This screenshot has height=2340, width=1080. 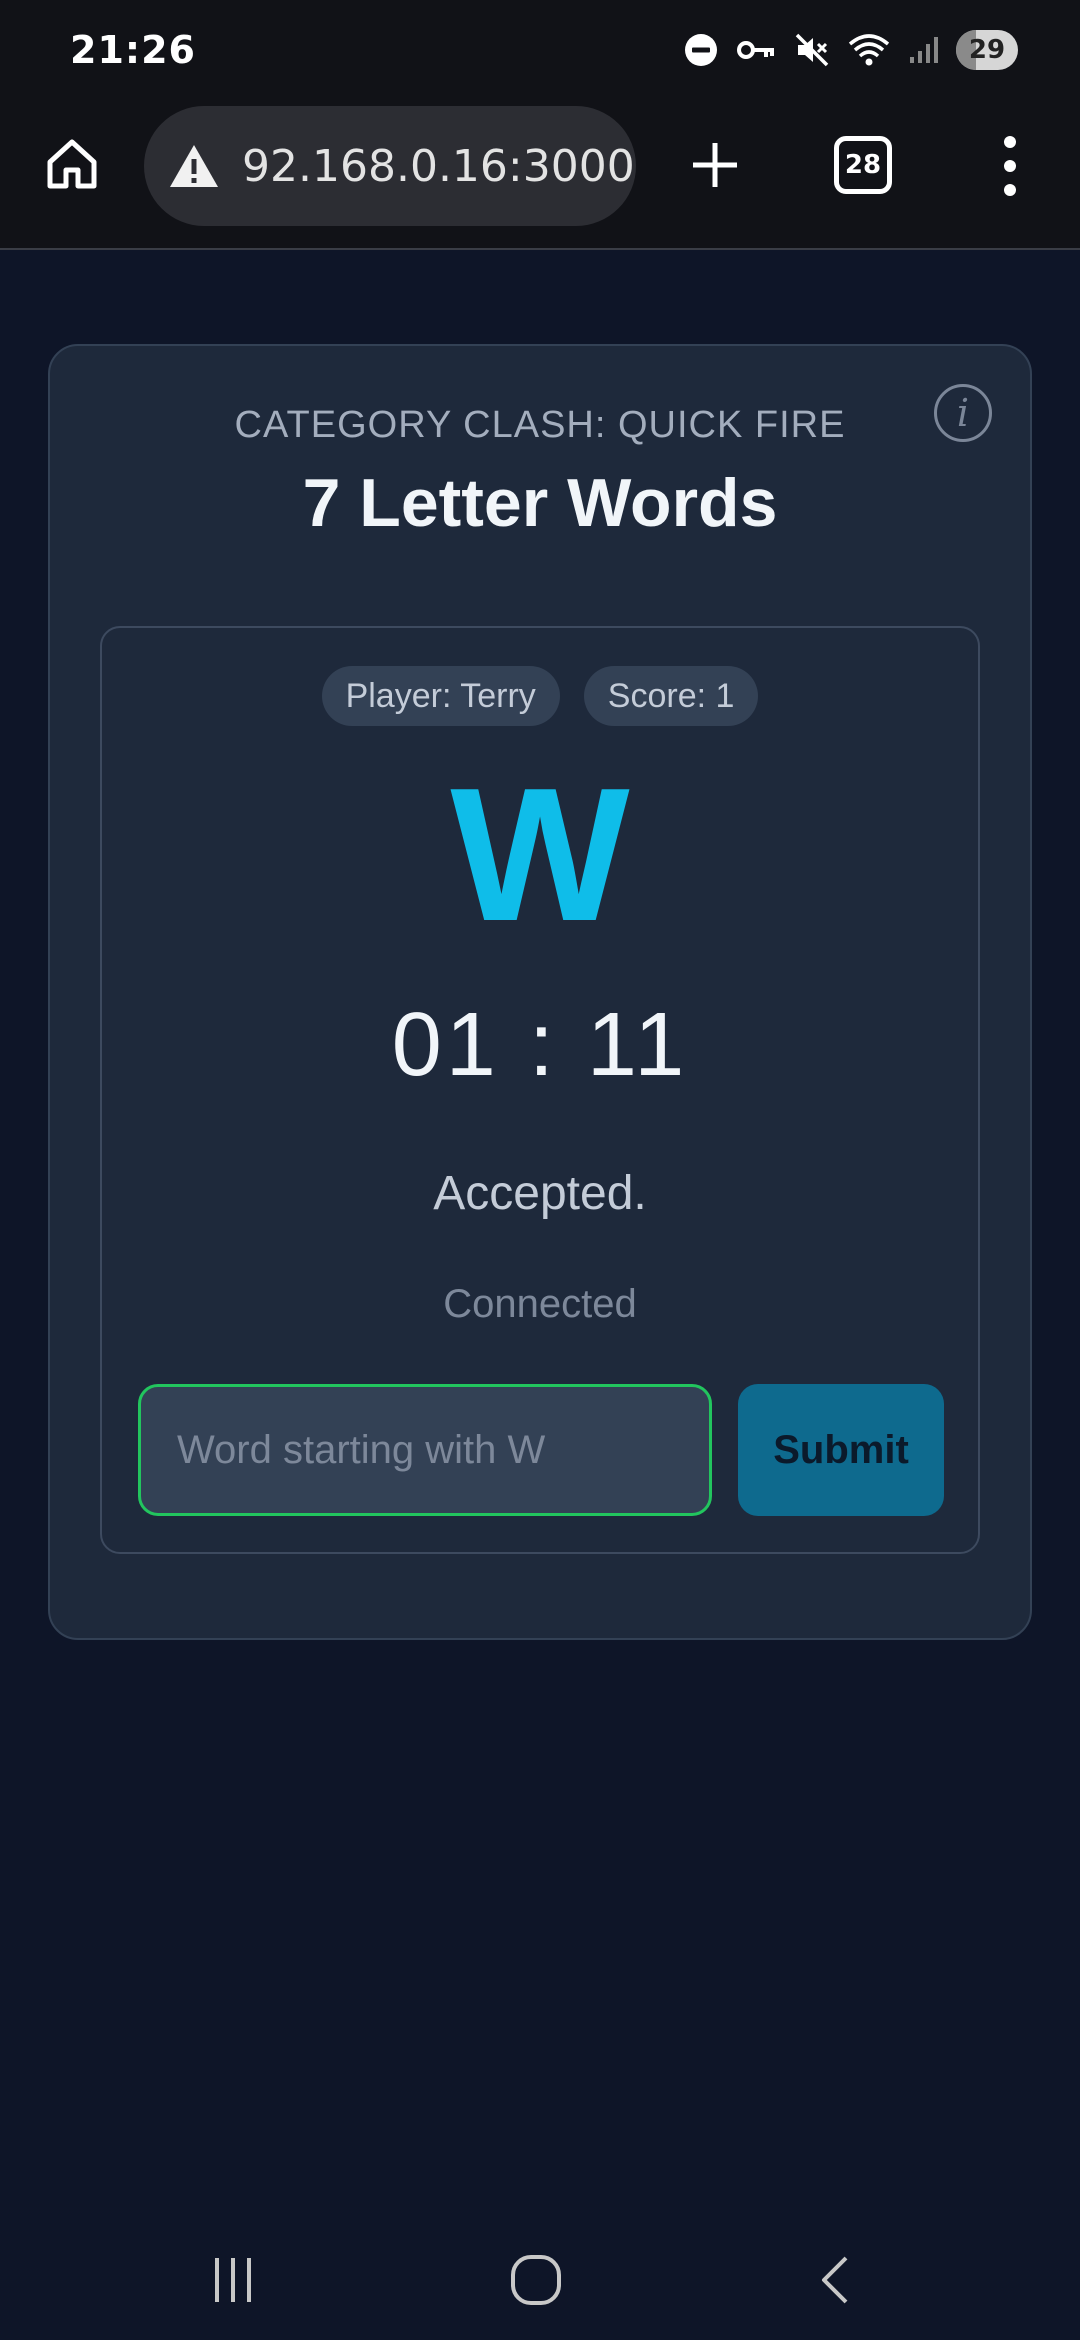 I want to click on system-nav-bar, so click(x=540, y=2280).